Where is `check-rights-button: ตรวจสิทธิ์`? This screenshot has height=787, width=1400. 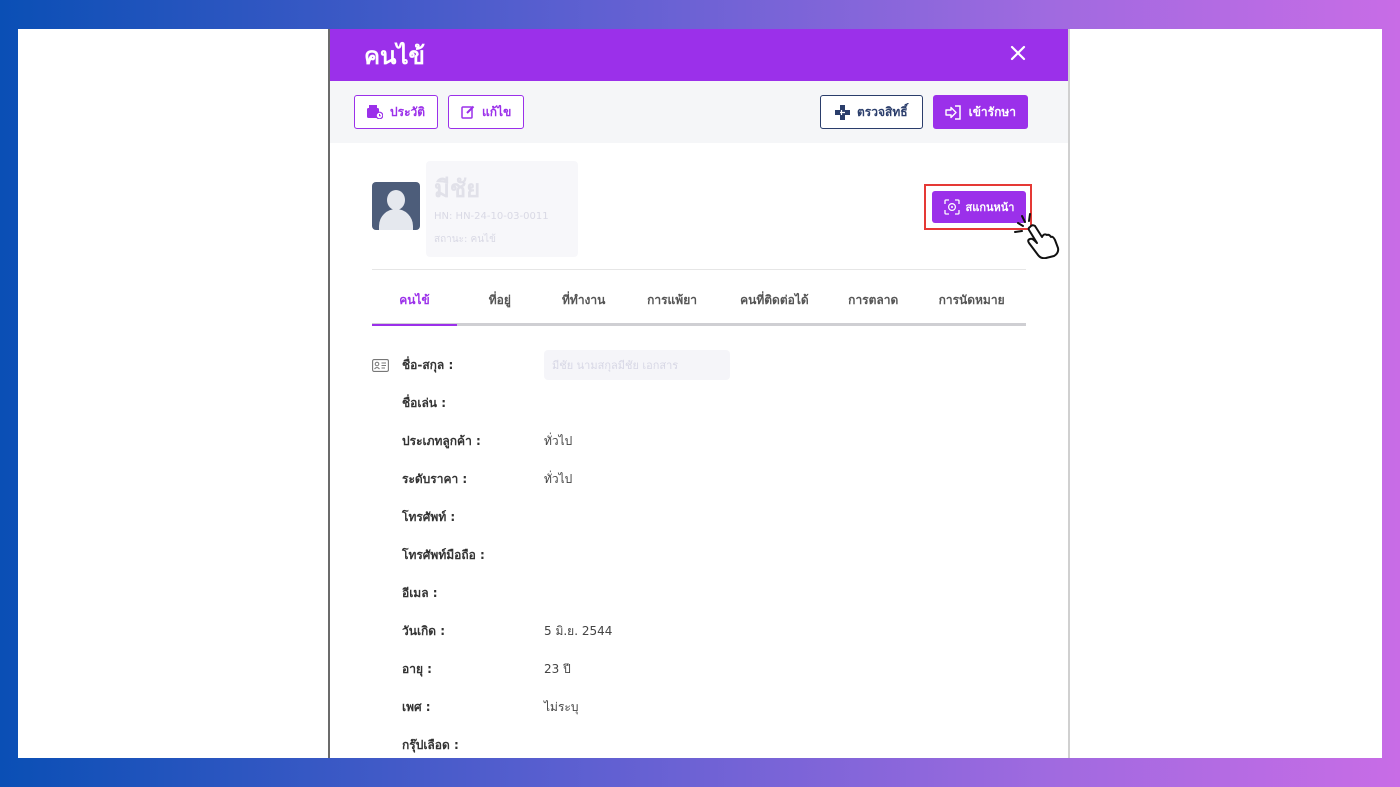
check-rights-button: ตรวจสิทธิ์ is located at coordinates (871, 112).